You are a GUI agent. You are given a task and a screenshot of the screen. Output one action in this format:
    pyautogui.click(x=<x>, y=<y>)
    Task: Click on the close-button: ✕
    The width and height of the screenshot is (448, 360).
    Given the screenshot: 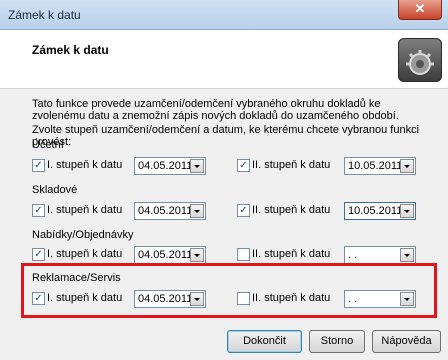 What is the action you would take?
    pyautogui.click(x=420, y=10)
    